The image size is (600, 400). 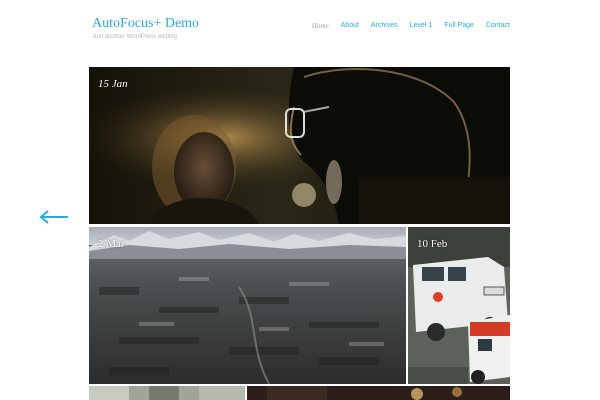 What do you see at coordinates (384, 26) in the screenshot?
I see `nav-archives: Archives` at bounding box center [384, 26].